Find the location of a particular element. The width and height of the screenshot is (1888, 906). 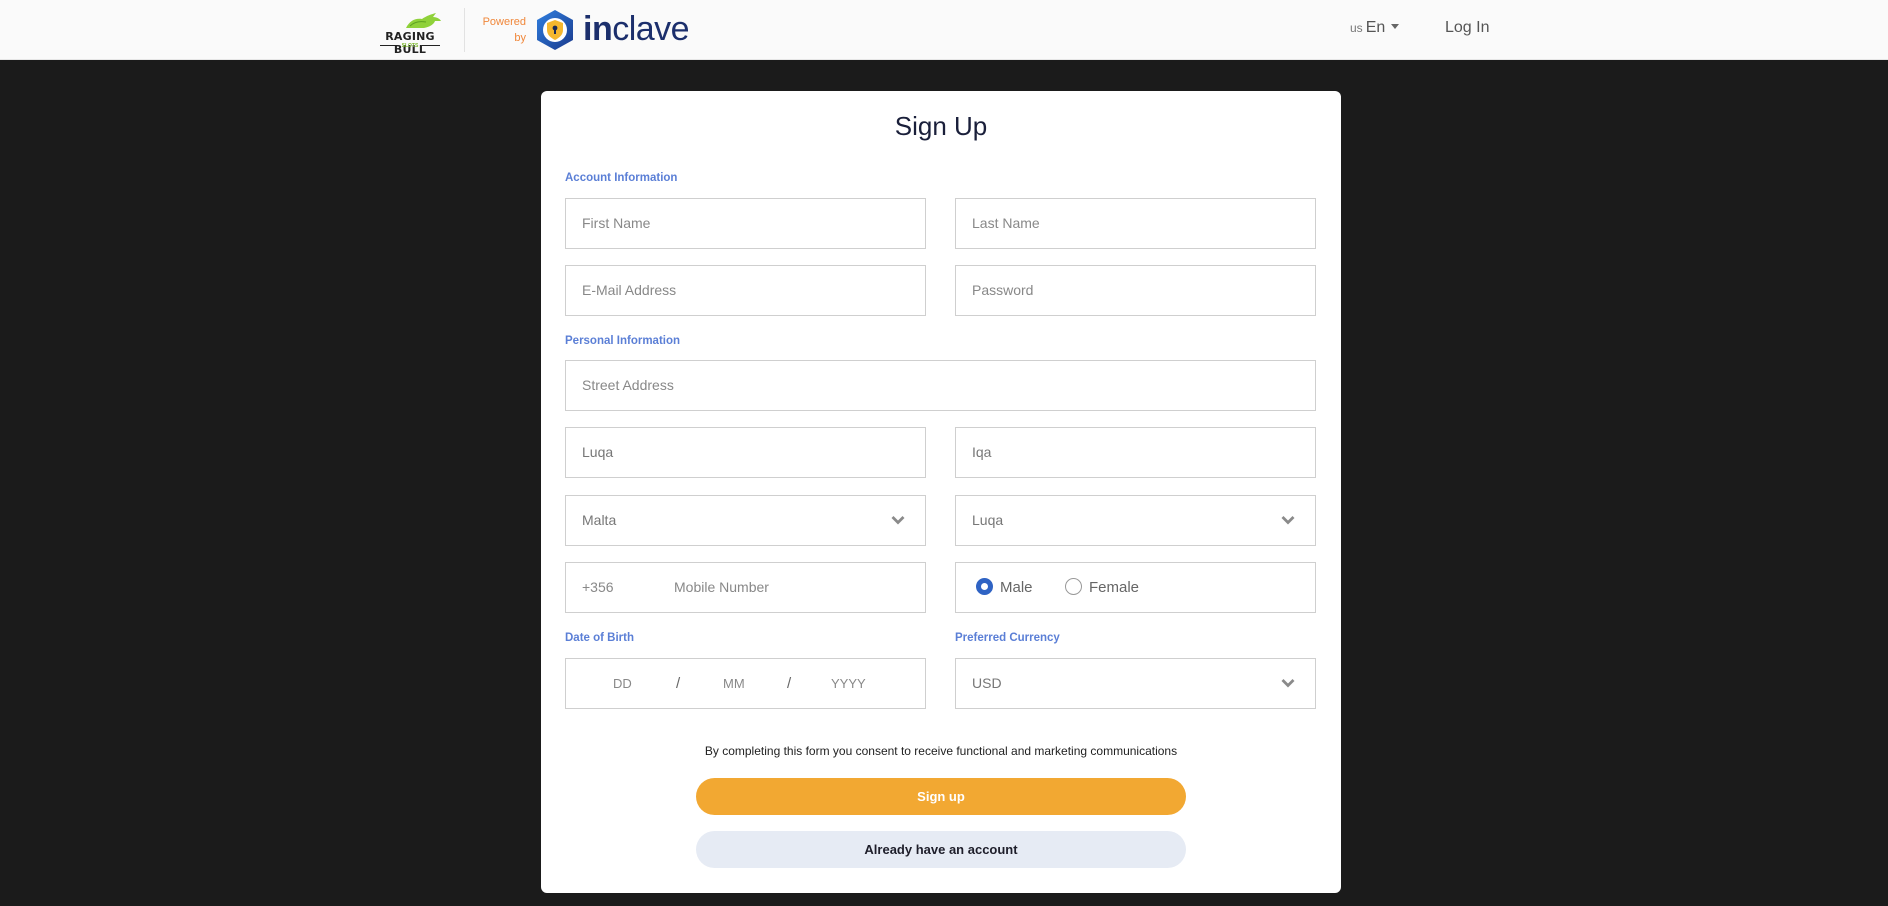

inclave-logo-text: inclave is located at coordinates (636, 29).